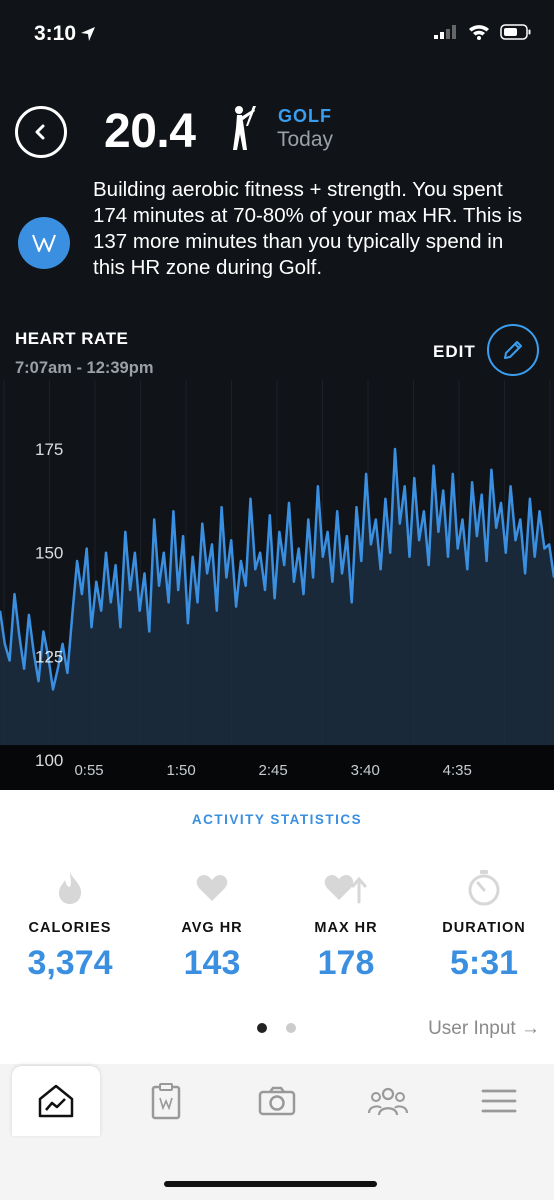 The image size is (554, 1200). Describe the element at coordinates (181, 770) in the screenshot. I see `x-tick-label: 1:50` at that location.